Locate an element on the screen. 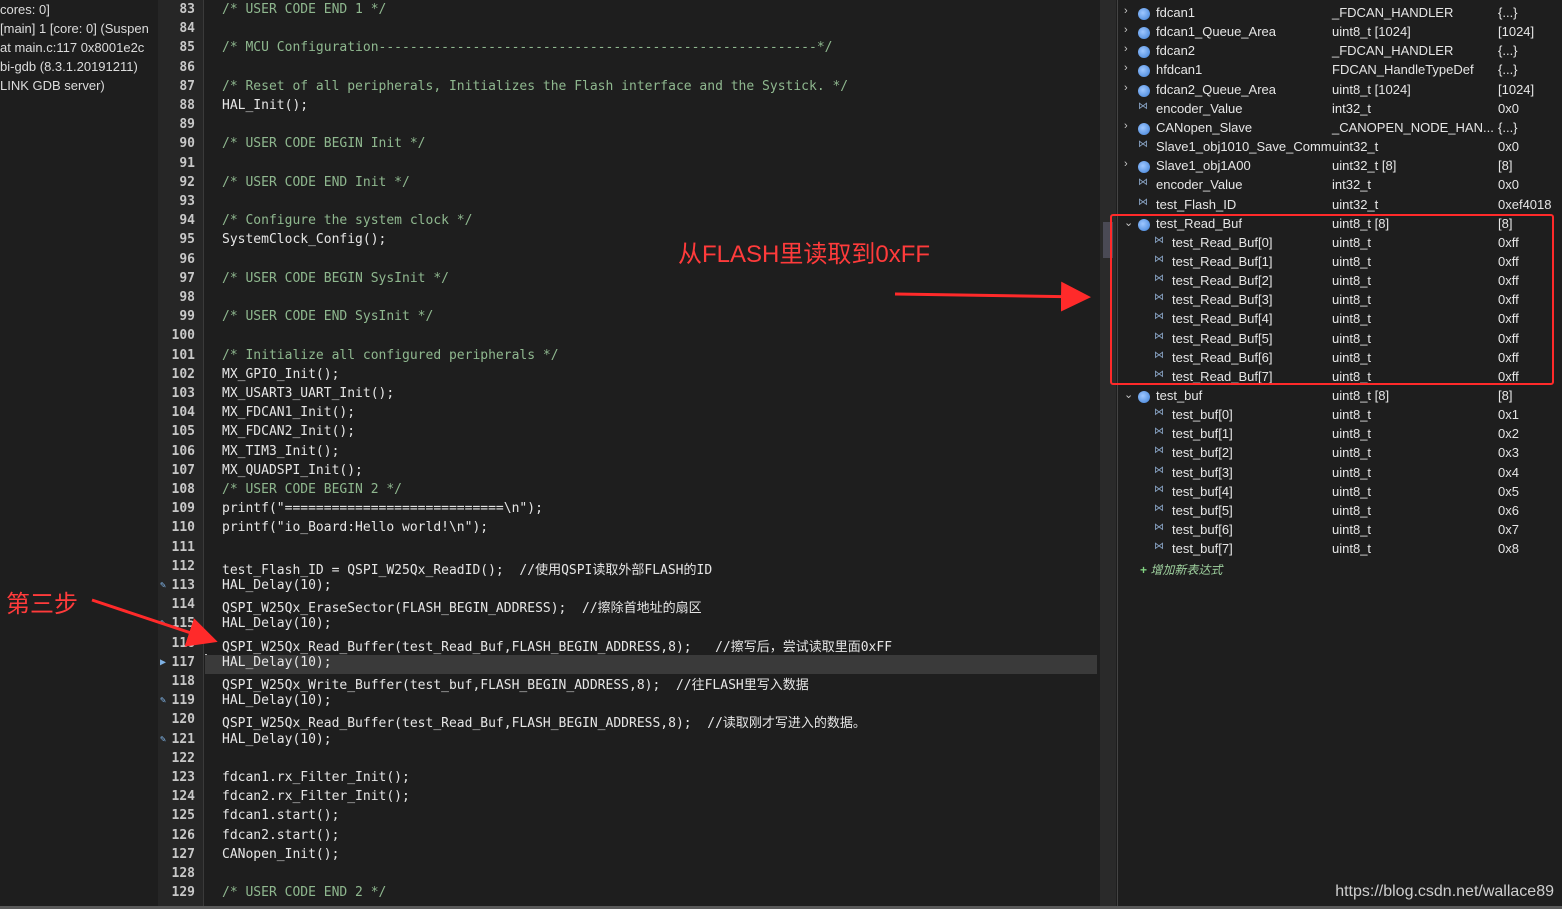  expression-child-row: ⋈ test_buf[7] uint8_t 0x8 is located at coordinates (1340, 549).